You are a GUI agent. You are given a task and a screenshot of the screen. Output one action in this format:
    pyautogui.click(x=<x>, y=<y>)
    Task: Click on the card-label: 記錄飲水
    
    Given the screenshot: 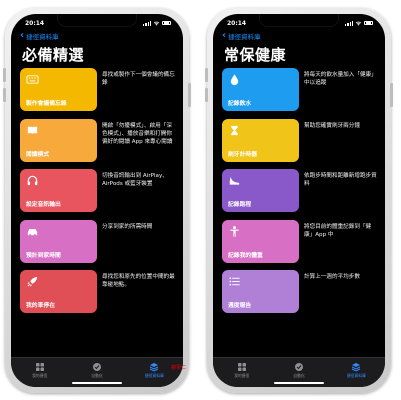 What is the action you would take?
    pyautogui.click(x=240, y=104)
    